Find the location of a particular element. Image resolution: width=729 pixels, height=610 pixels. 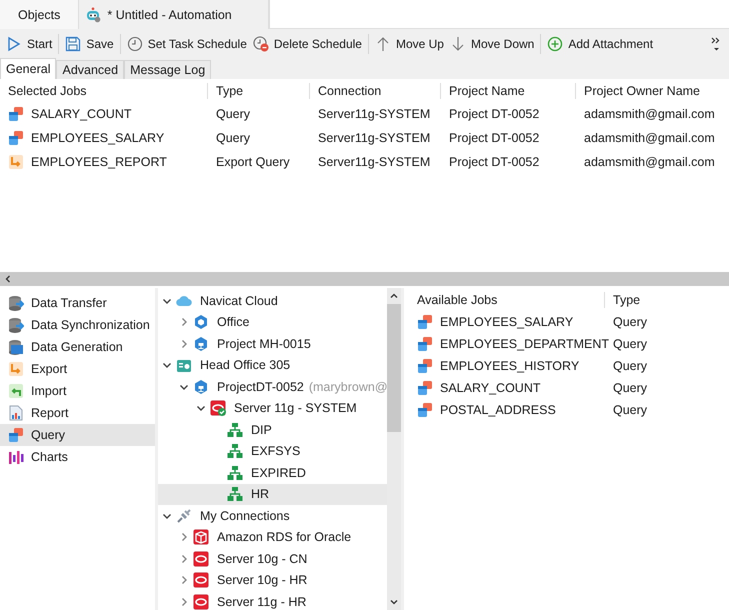

column-header: Project Owner Name is located at coordinates (642, 91).